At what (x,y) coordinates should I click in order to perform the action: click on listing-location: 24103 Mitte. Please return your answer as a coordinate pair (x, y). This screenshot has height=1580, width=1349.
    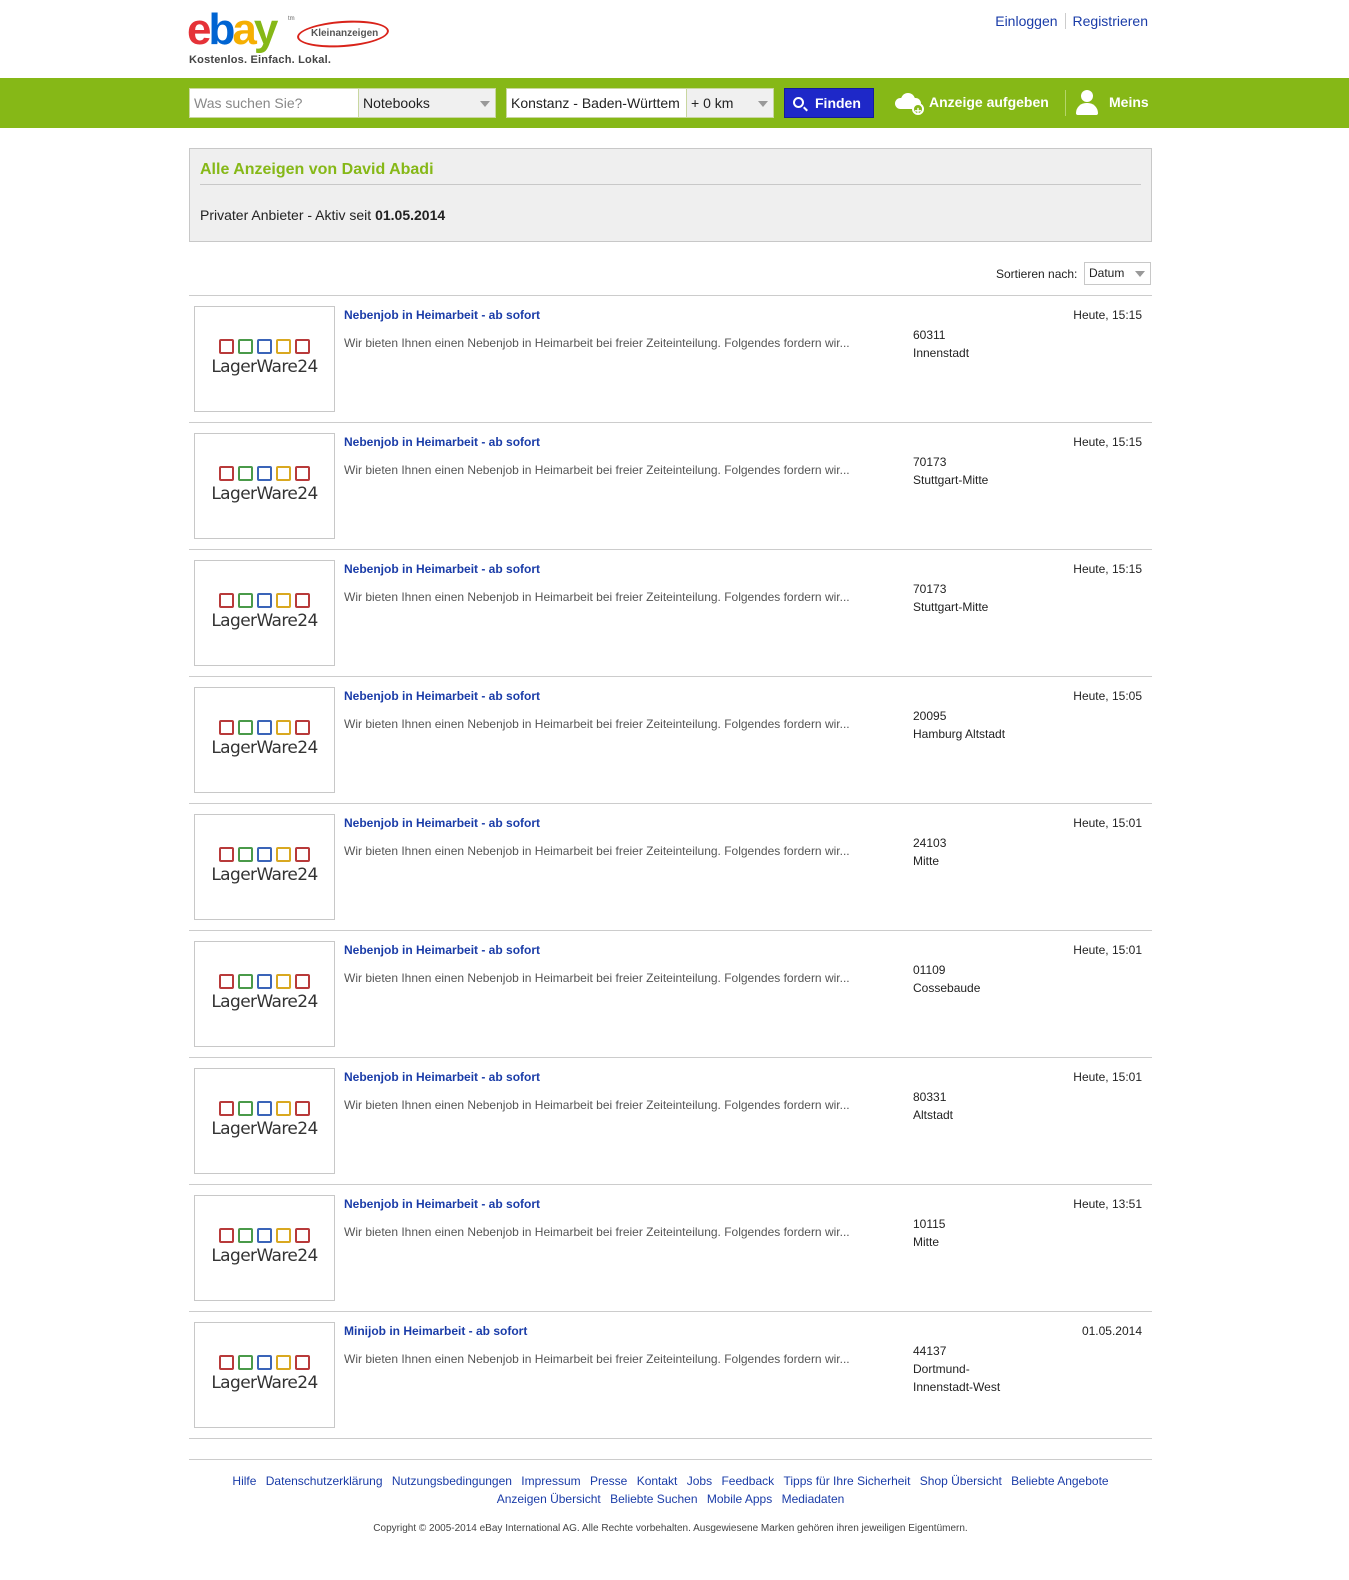
    Looking at the image, I should click on (973, 852).